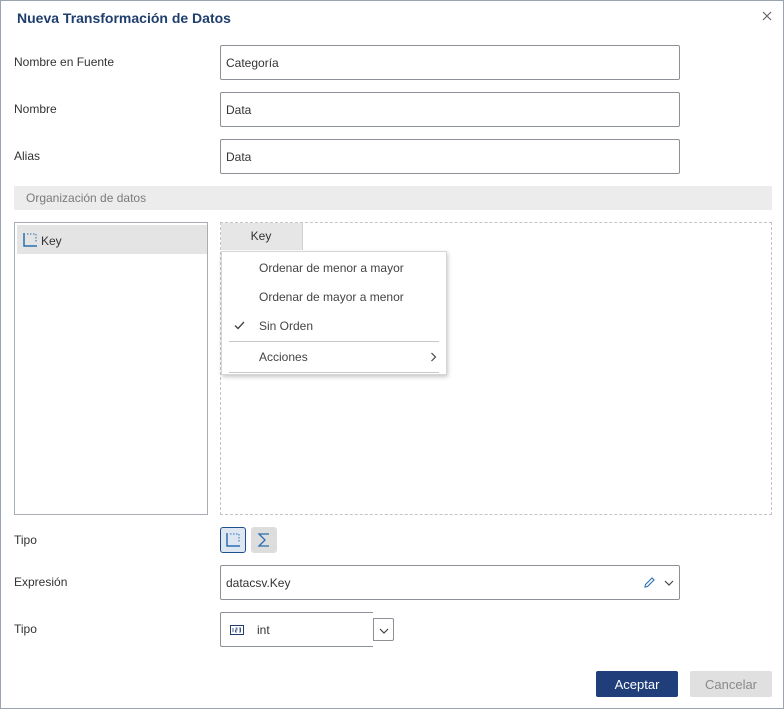 The width and height of the screenshot is (784, 709). Describe the element at coordinates (393, 198) in the screenshot. I see `data-organization-header: Organización de datos` at that location.